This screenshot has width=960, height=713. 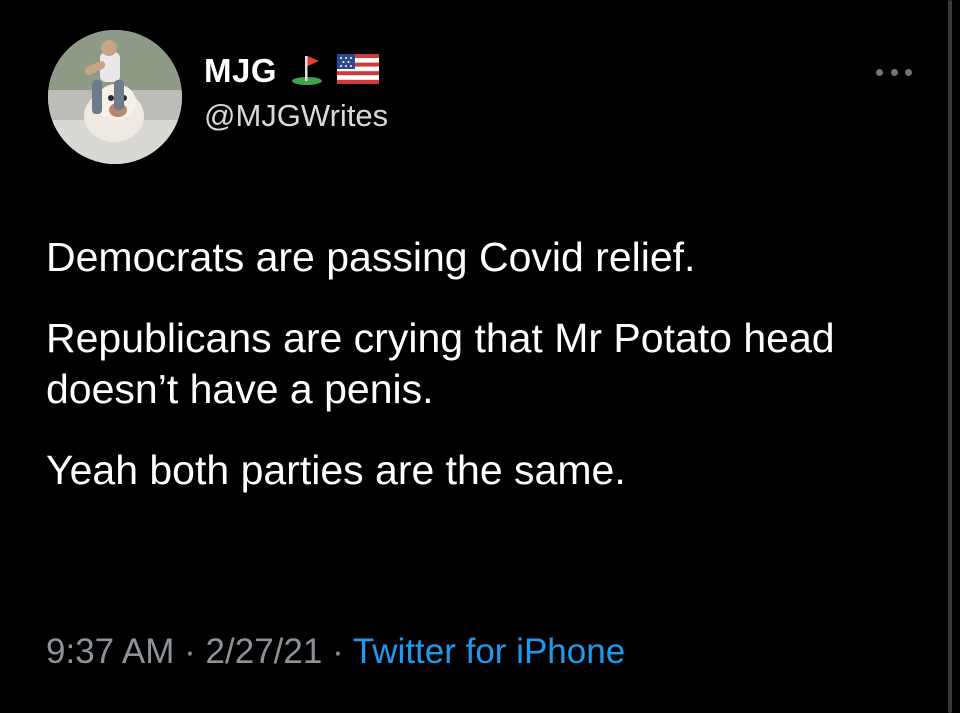 What do you see at coordinates (296, 116) in the screenshot?
I see `user-handle: @MJGWrites` at bounding box center [296, 116].